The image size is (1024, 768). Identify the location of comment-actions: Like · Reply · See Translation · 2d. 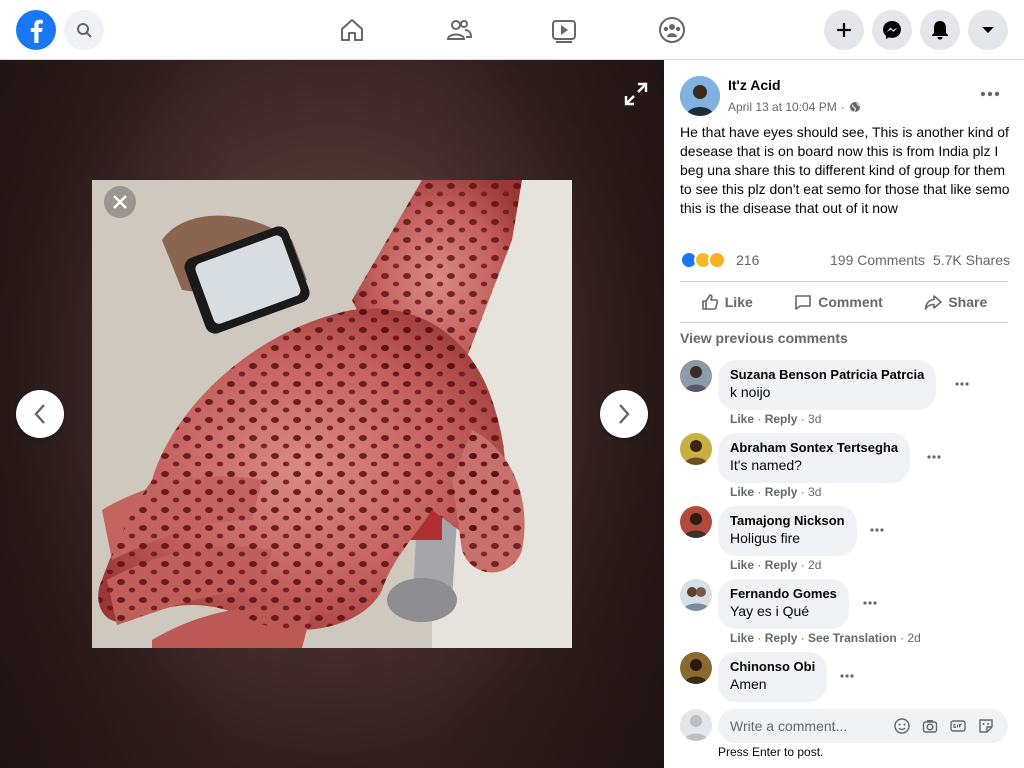
(825, 638).